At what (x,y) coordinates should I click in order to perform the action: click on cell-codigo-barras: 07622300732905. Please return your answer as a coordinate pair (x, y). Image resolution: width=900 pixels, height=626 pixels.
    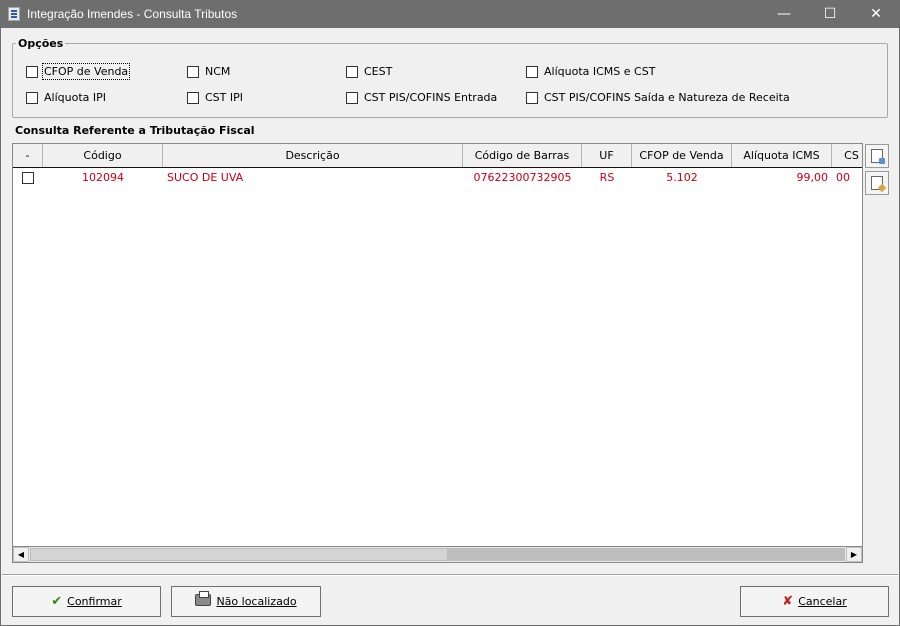
    Looking at the image, I should click on (522, 177).